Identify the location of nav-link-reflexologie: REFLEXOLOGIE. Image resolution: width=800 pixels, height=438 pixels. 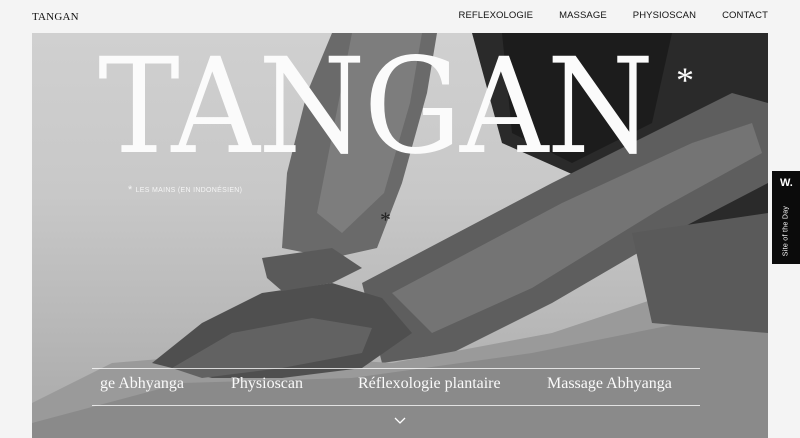
(496, 15).